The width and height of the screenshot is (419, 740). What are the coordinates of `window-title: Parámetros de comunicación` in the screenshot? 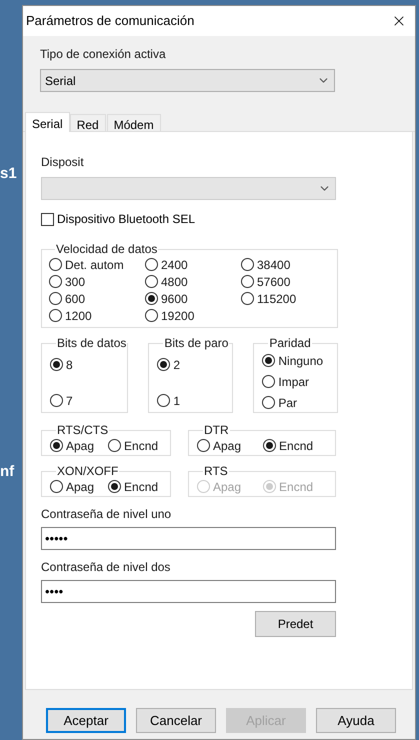 It's located at (110, 21).